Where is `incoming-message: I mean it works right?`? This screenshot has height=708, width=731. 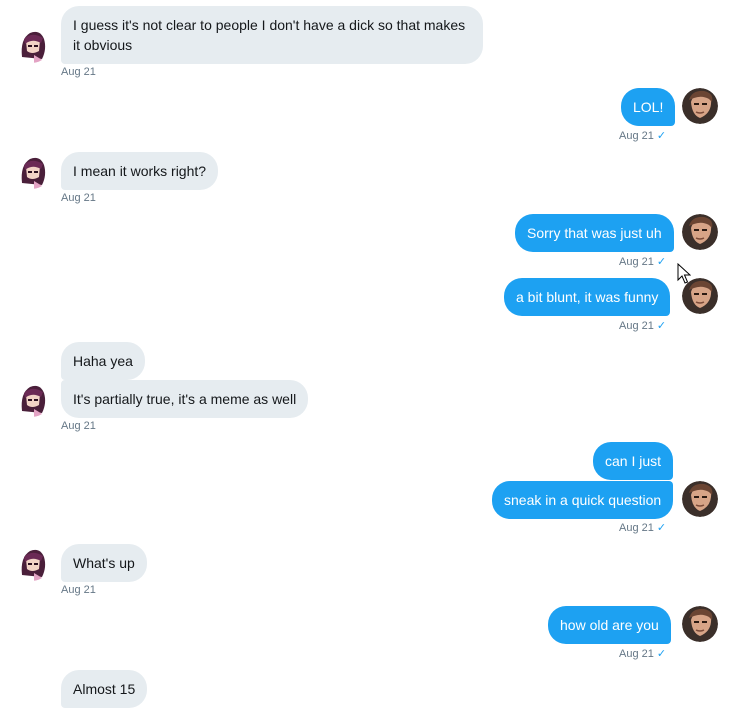 incoming-message: I mean it works right? is located at coordinates (140, 171).